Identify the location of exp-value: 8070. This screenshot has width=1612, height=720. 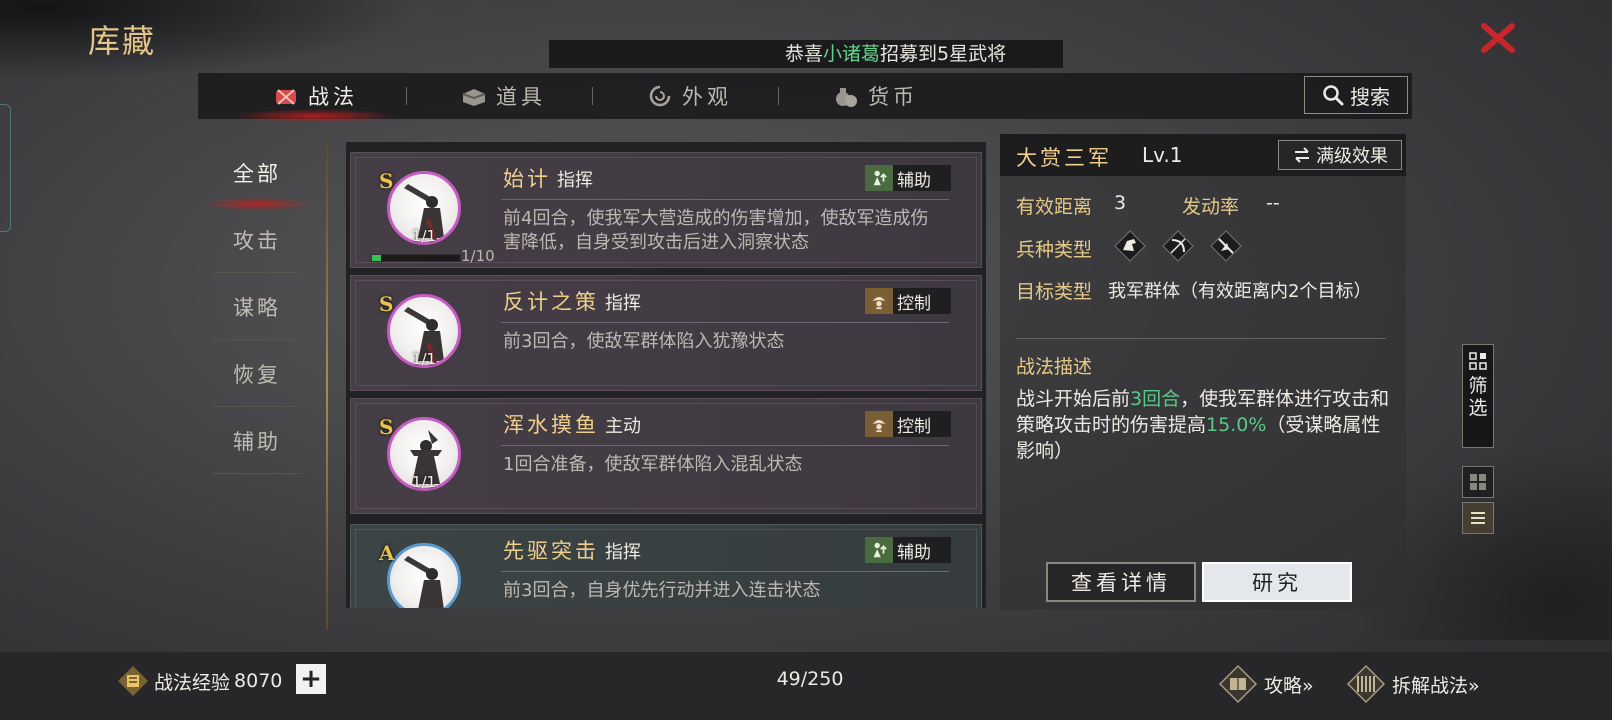
(258, 681).